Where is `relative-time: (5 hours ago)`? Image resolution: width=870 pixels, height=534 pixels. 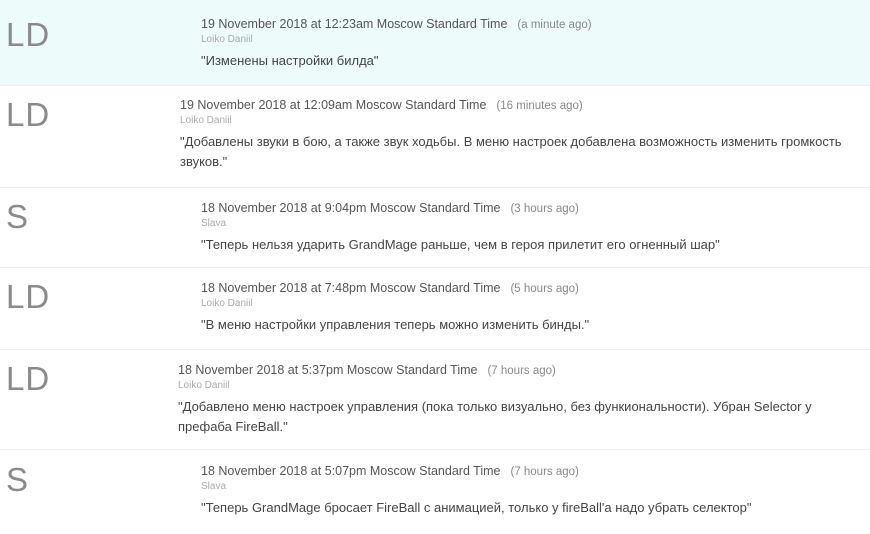 relative-time: (5 hours ago) is located at coordinates (544, 289).